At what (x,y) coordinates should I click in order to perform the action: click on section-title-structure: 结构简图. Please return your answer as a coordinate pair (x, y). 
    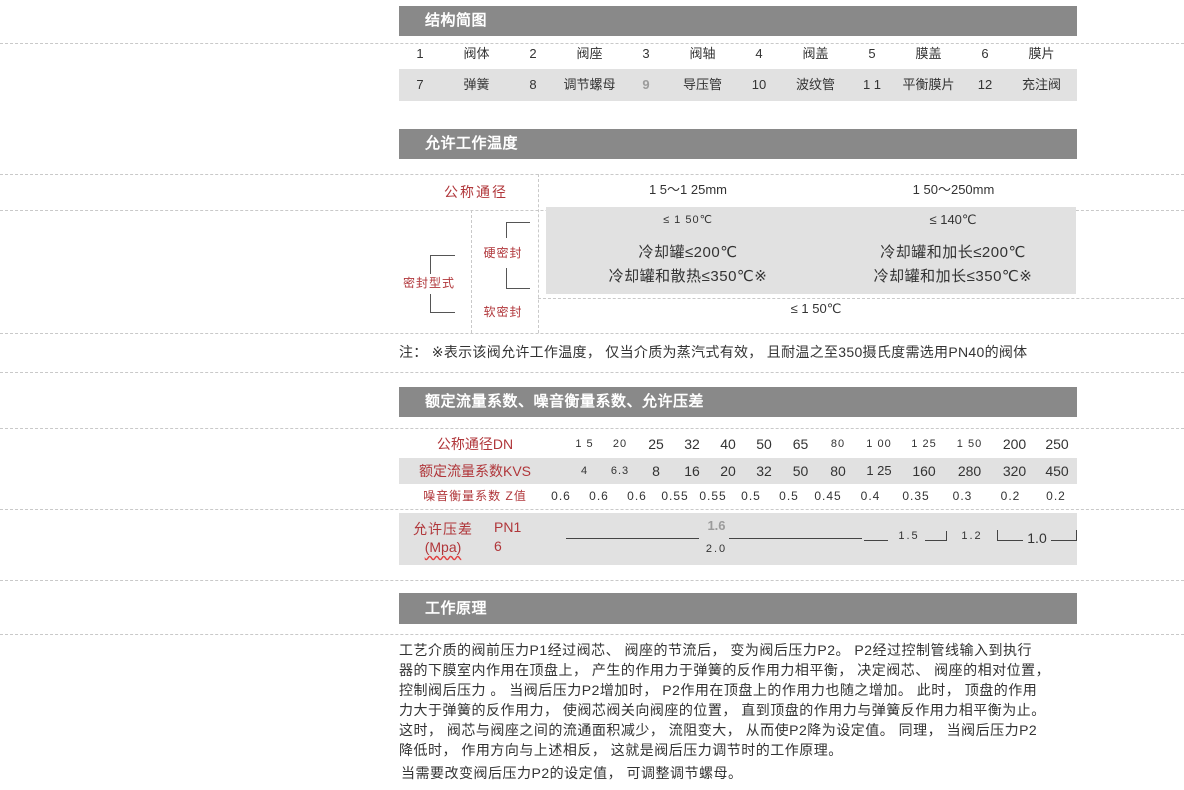
    Looking at the image, I should click on (738, 21).